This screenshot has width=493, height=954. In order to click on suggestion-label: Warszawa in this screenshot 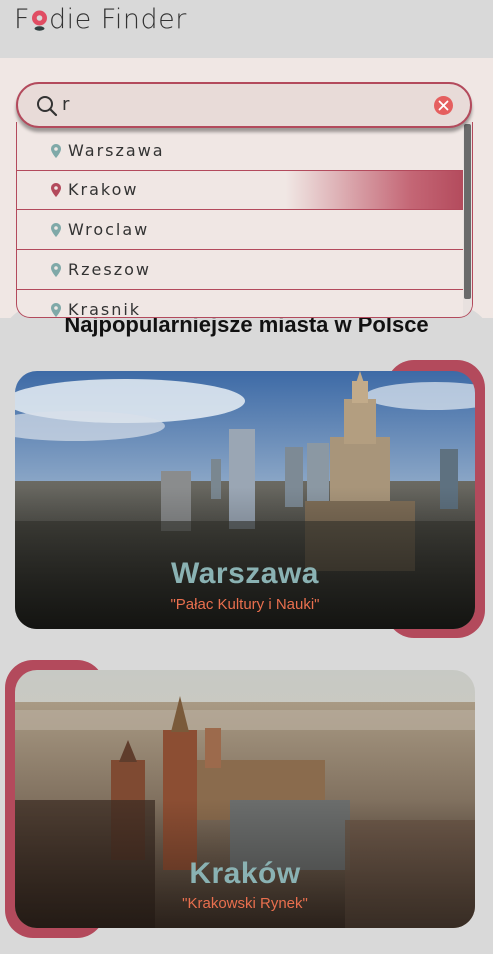, I will do `click(116, 150)`.